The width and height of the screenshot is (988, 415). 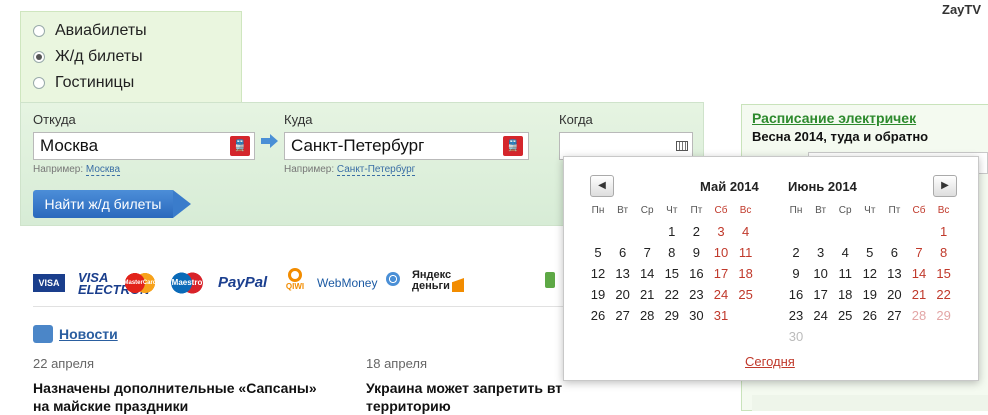 What do you see at coordinates (576, 119) in the screenshot?
I see `when-label: Когда` at bounding box center [576, 119].